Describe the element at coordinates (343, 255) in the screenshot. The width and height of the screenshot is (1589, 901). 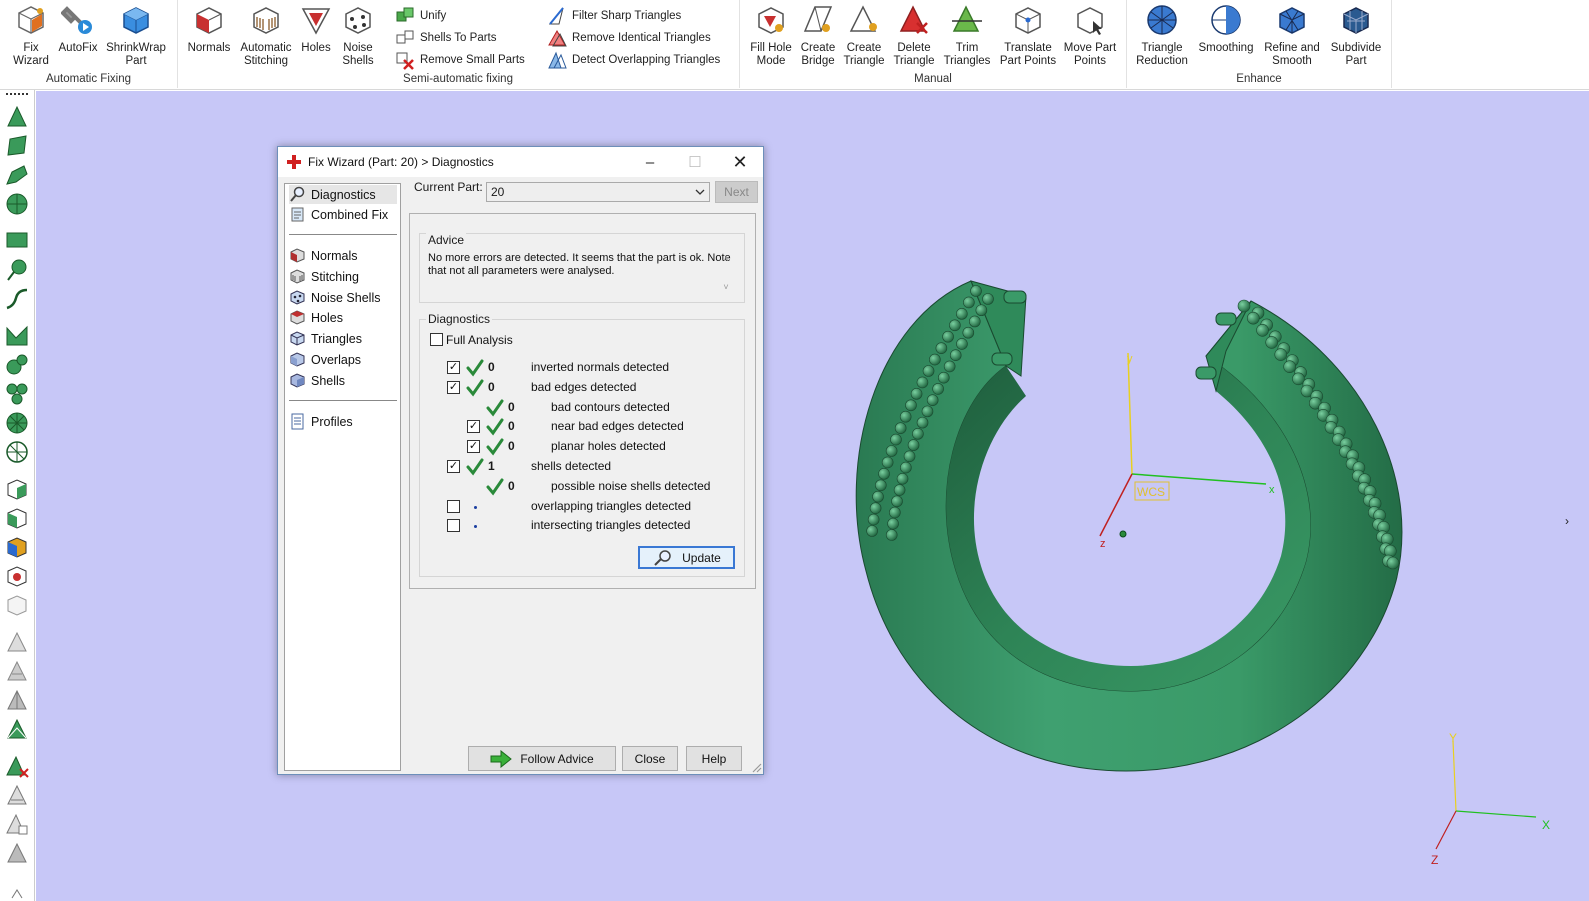
I see `nav-item-normals: Normals` at that location.